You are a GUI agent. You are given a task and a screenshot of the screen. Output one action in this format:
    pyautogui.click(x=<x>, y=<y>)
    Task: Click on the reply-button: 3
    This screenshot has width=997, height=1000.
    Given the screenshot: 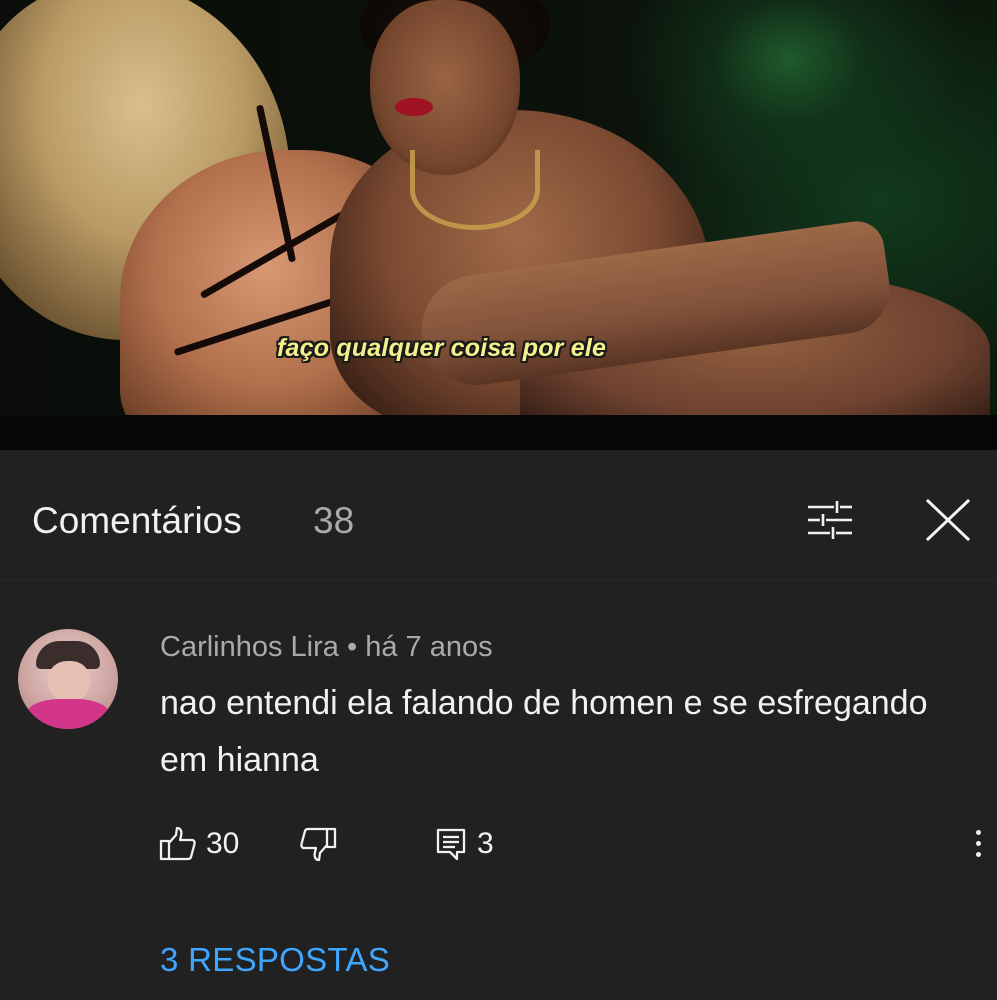 What is the action you would take?
    pyautogui.click(x=463, y=844)
    